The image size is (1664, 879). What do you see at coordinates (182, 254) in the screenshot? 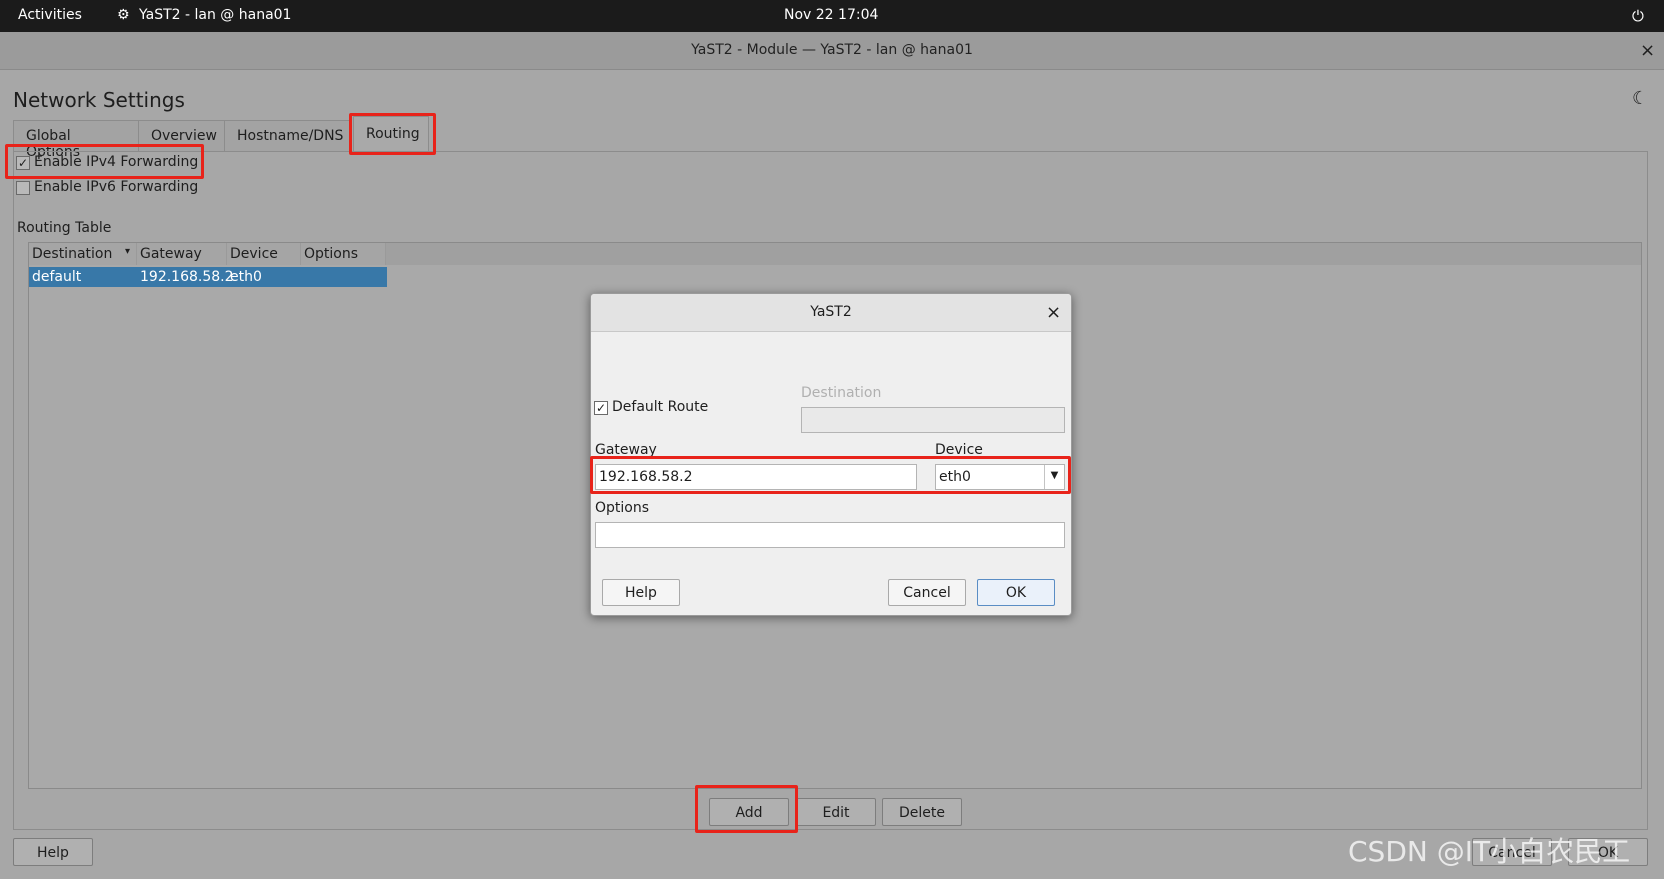
I see `column-gateway: Gateway` at bounding box center [182, 254].